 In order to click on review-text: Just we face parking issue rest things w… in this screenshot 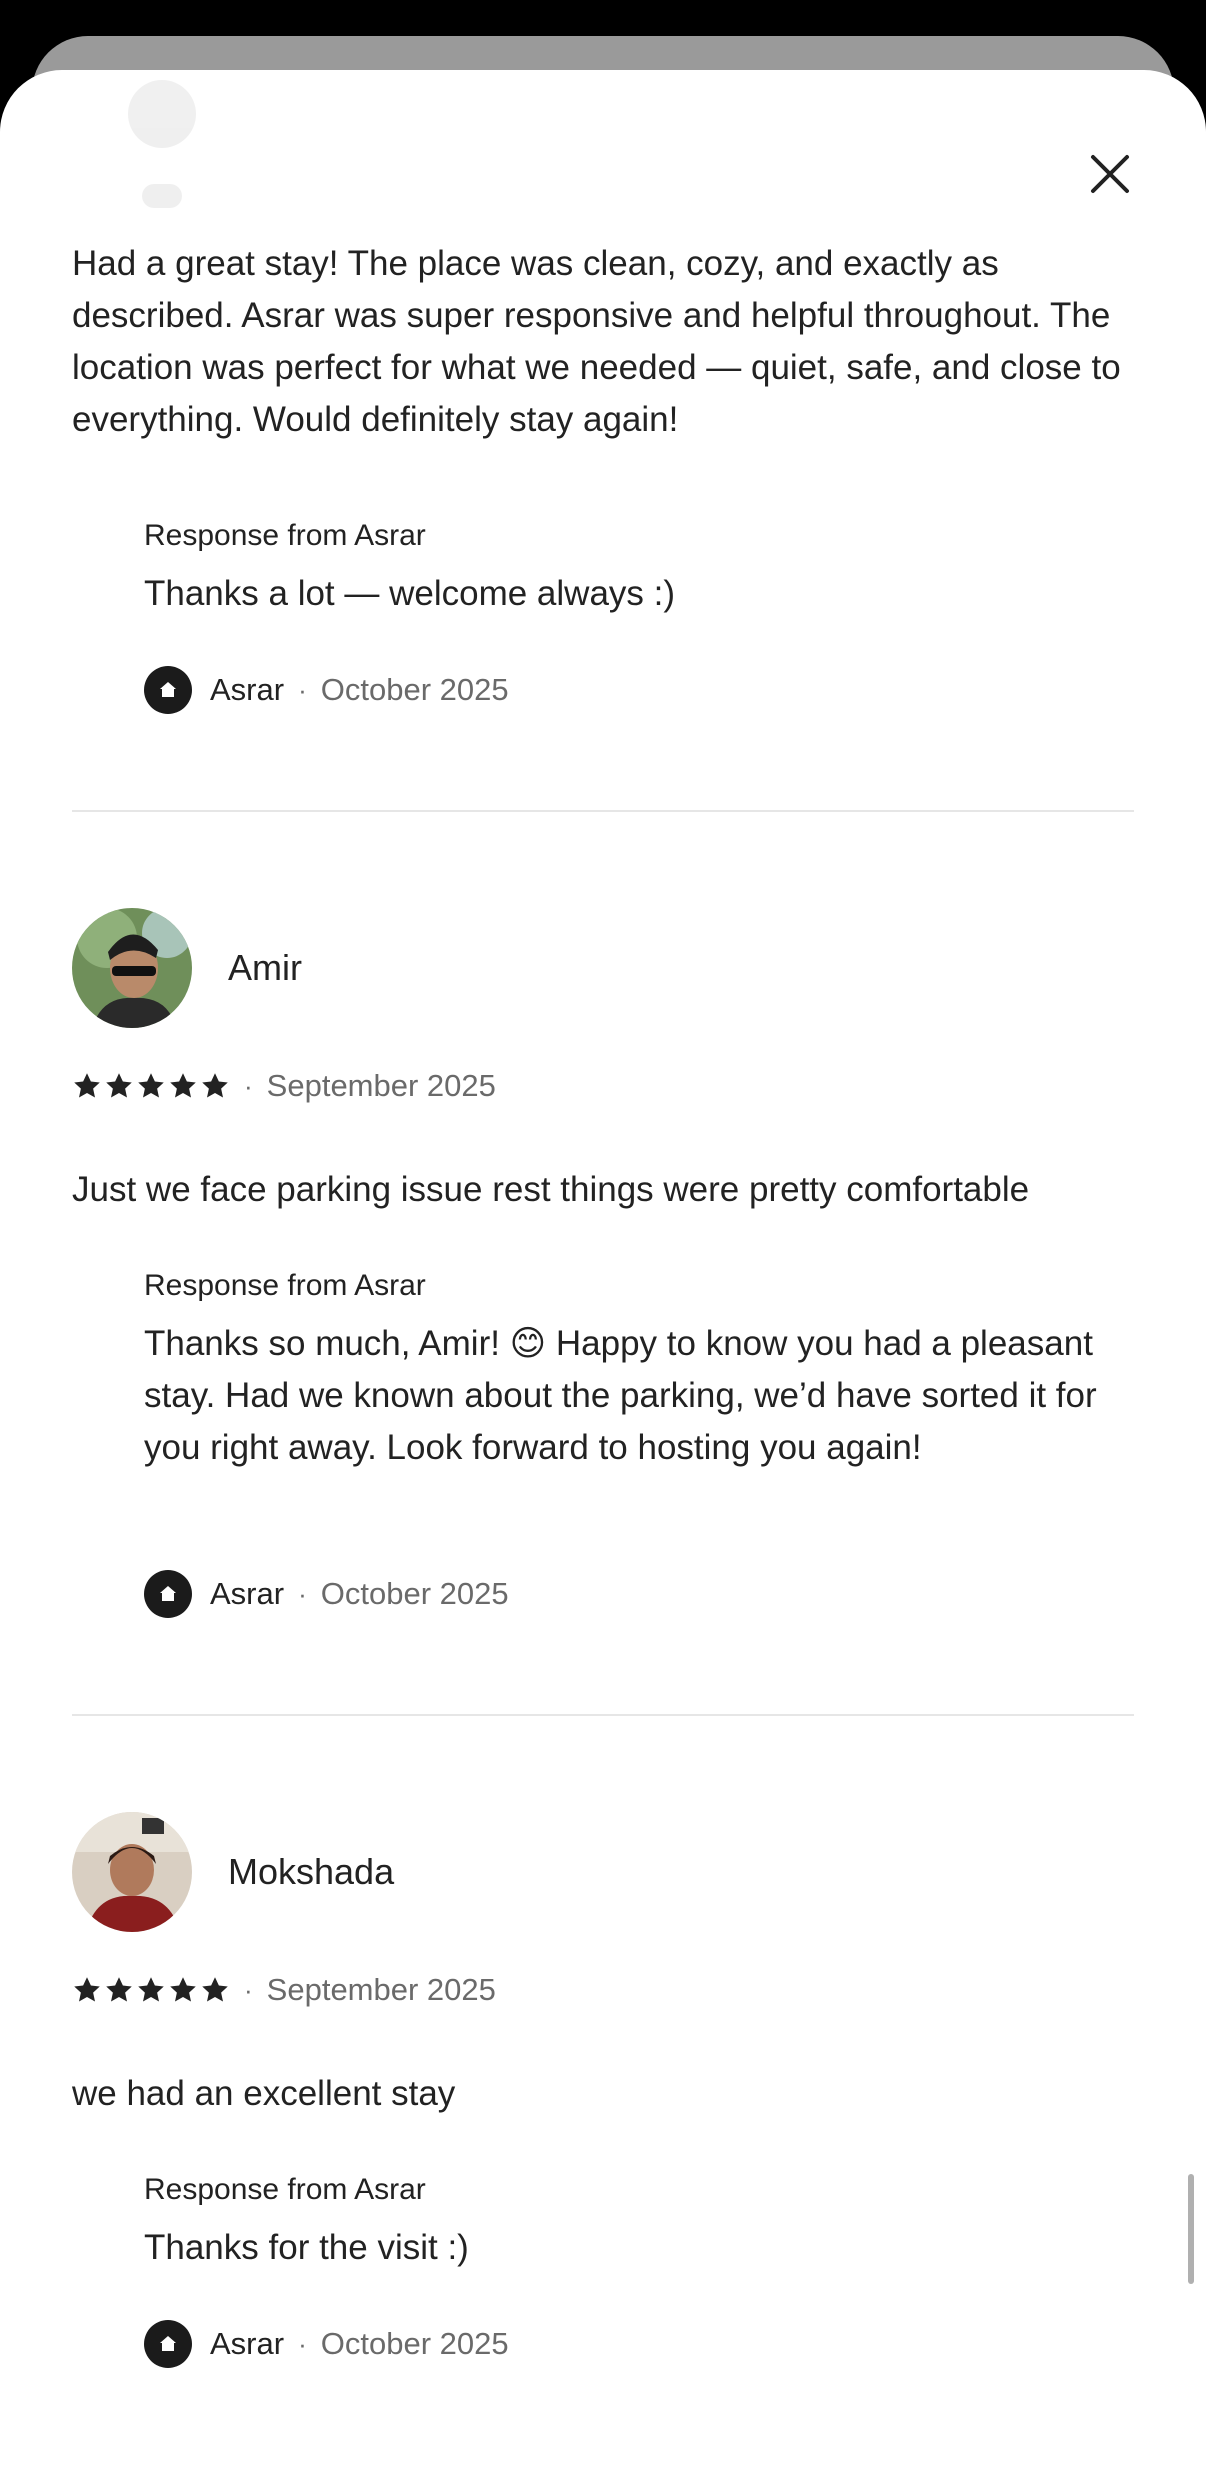, I will do `click(551, 1189)`.